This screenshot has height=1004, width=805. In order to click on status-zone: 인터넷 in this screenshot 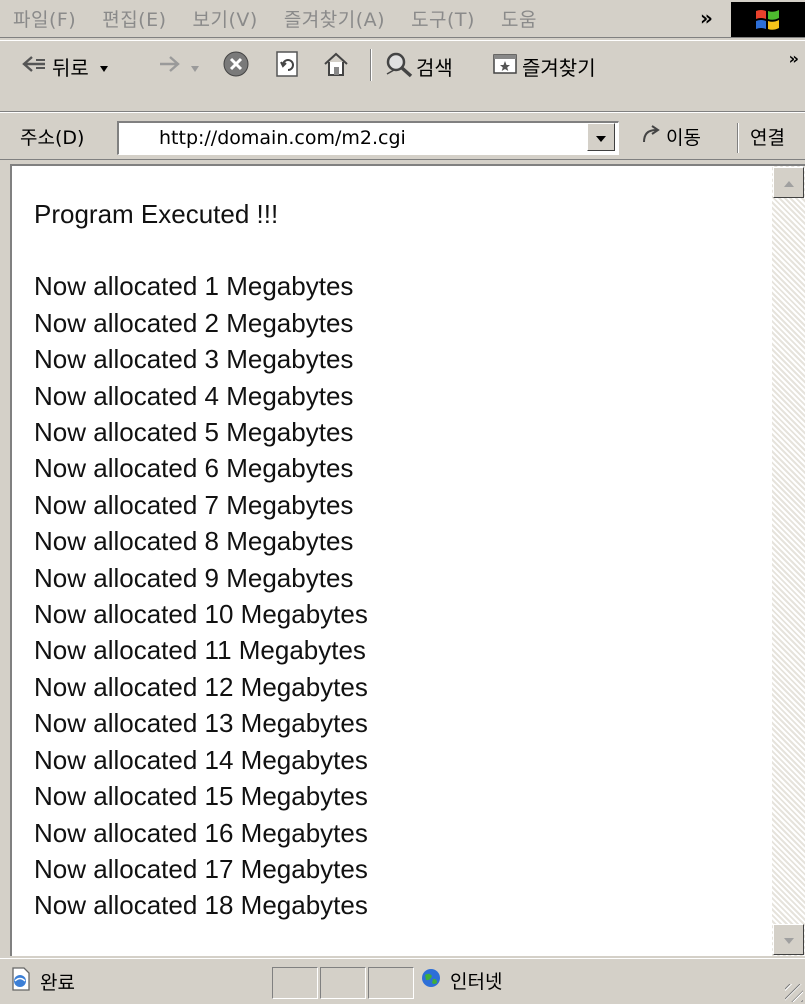, I will do `click(461, 980)`.